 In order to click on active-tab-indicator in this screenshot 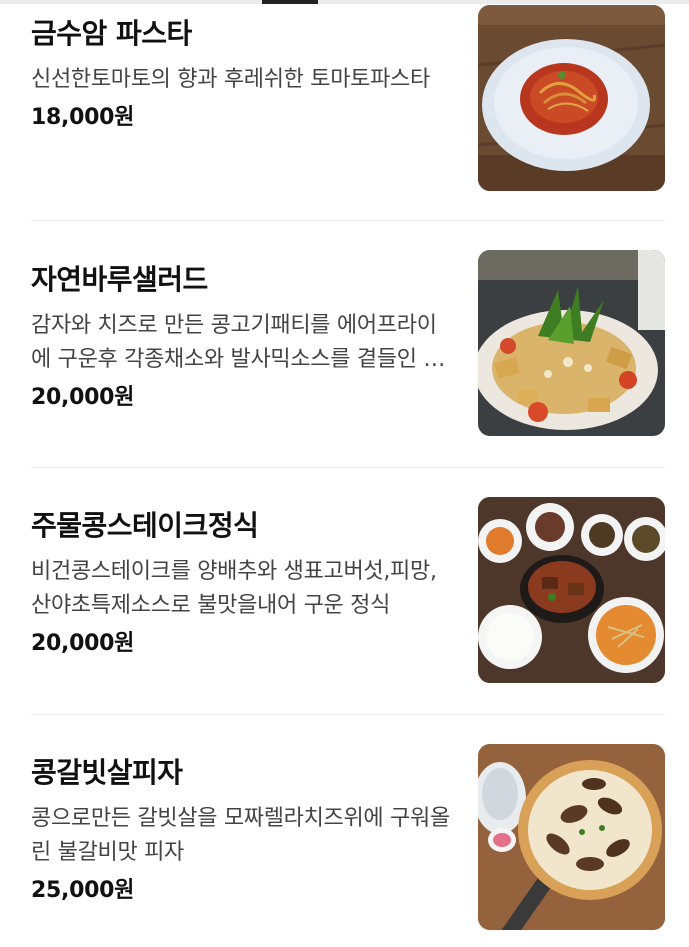, I will do `click(290, 2)`.